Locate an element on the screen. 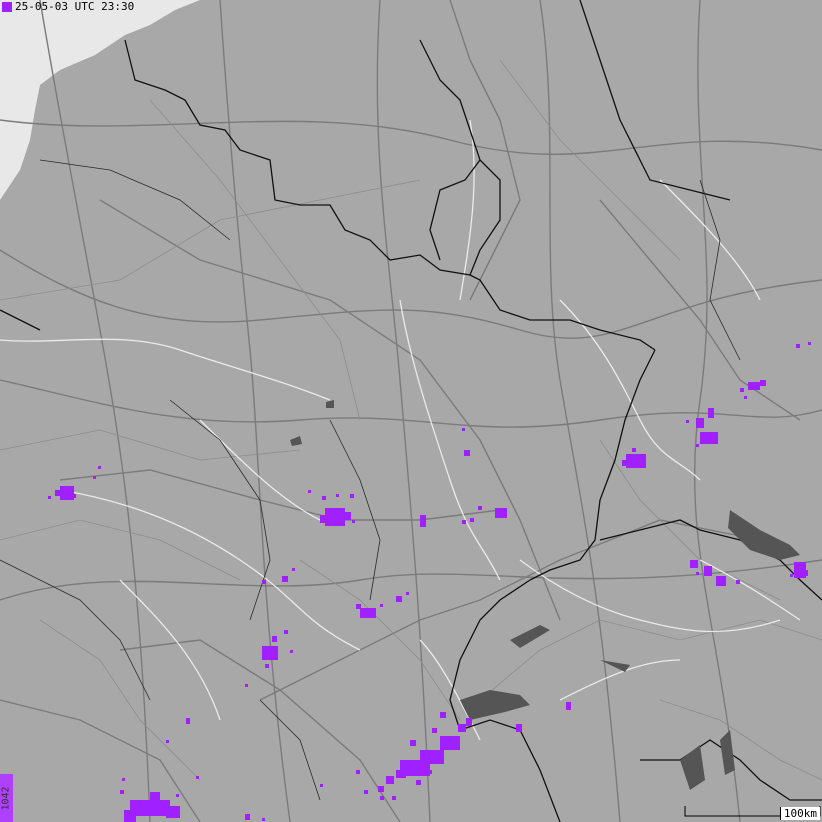  scale-label: 100km is located at coordinates (799, 813).